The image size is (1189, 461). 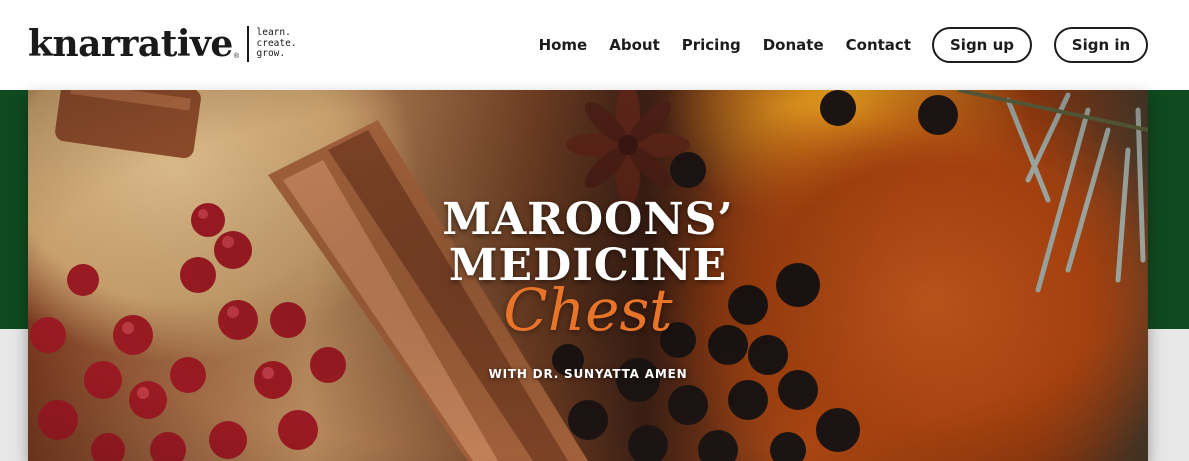 What do you see at coordinates (271, 54) in the screenshot?
I see `tagline-grow: grow.` at bounding box center [271, 54].